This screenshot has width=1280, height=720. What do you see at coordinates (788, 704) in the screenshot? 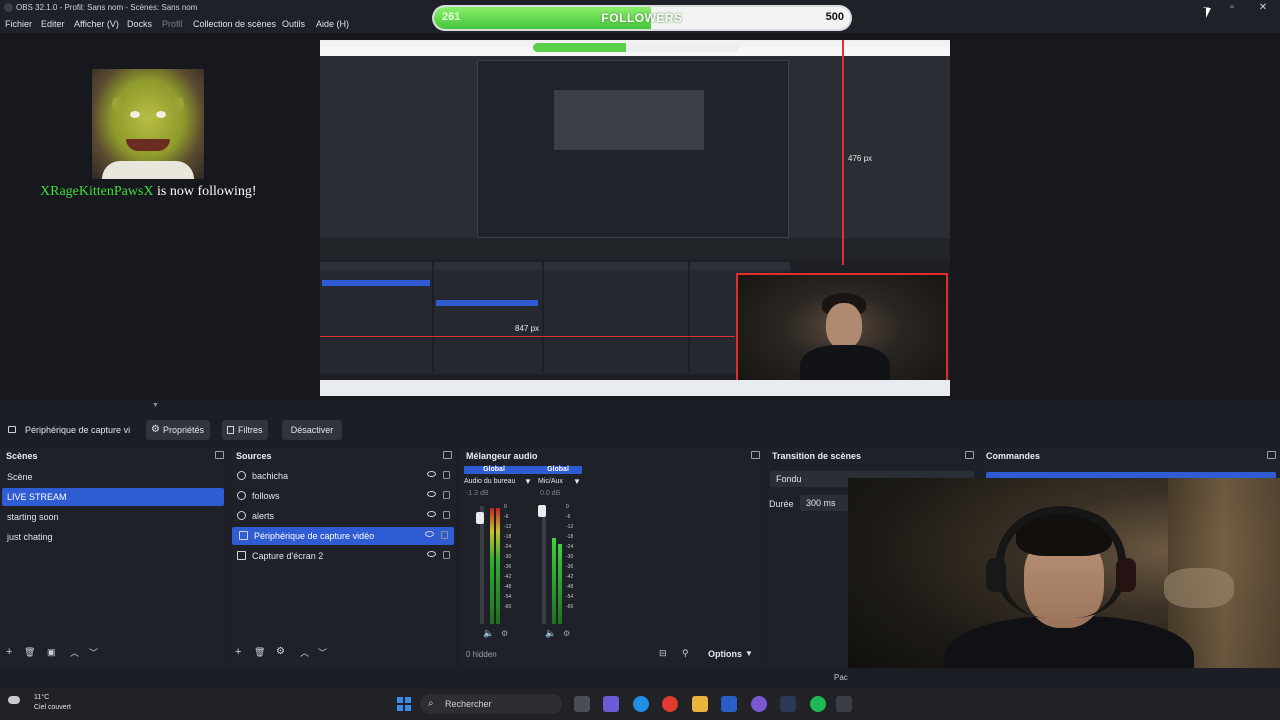
I see `steam-icon` at bounding box center [788, 704].